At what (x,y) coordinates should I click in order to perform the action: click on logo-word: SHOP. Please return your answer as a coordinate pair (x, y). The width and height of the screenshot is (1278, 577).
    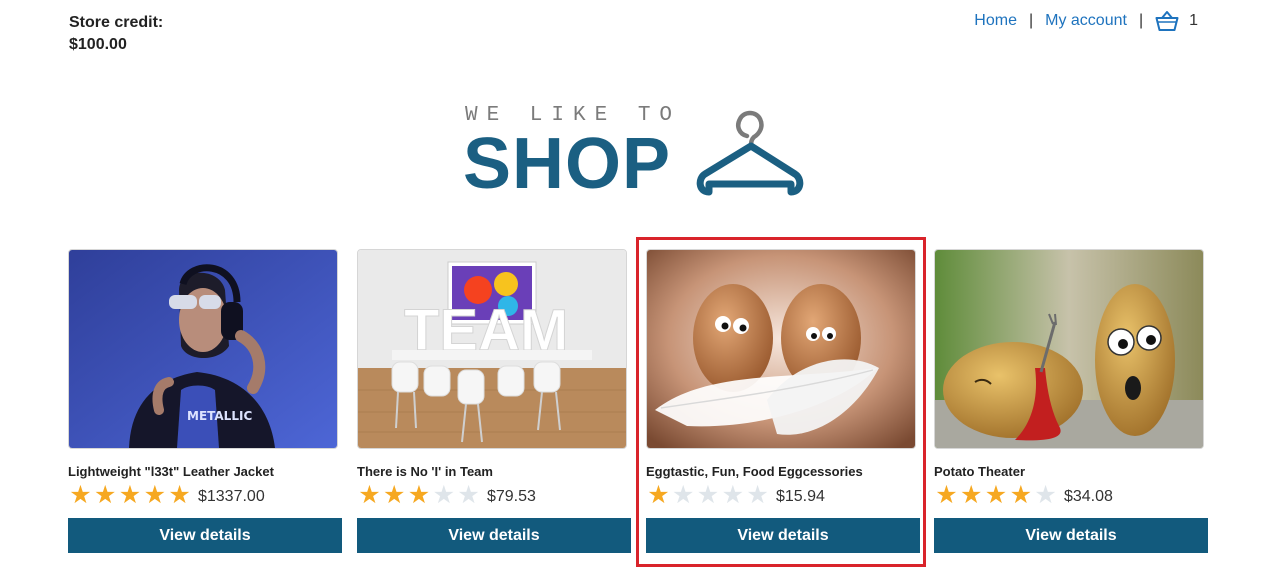
    Looking at the image, I should click on (567, 164).